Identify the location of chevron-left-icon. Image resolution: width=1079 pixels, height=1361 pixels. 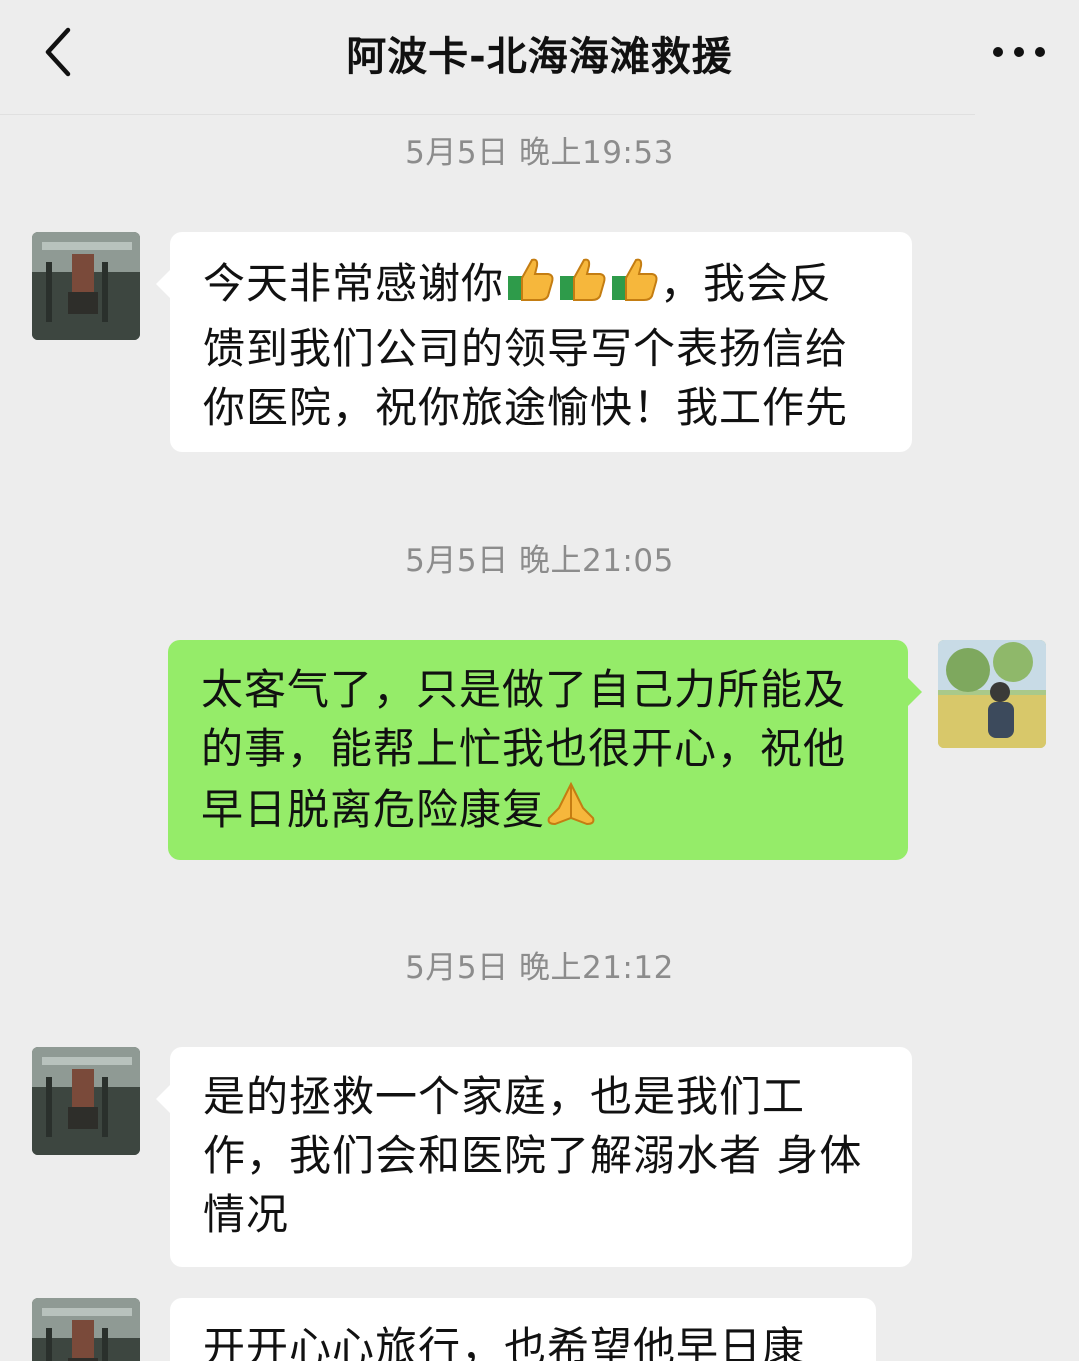
(58, 52).